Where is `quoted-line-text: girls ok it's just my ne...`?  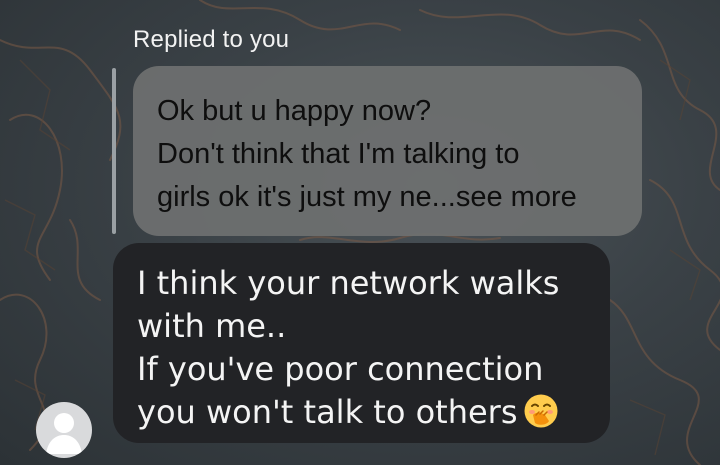 quoted-line-text: girls ok it's just my ne... is located at coordinates (306, 197).